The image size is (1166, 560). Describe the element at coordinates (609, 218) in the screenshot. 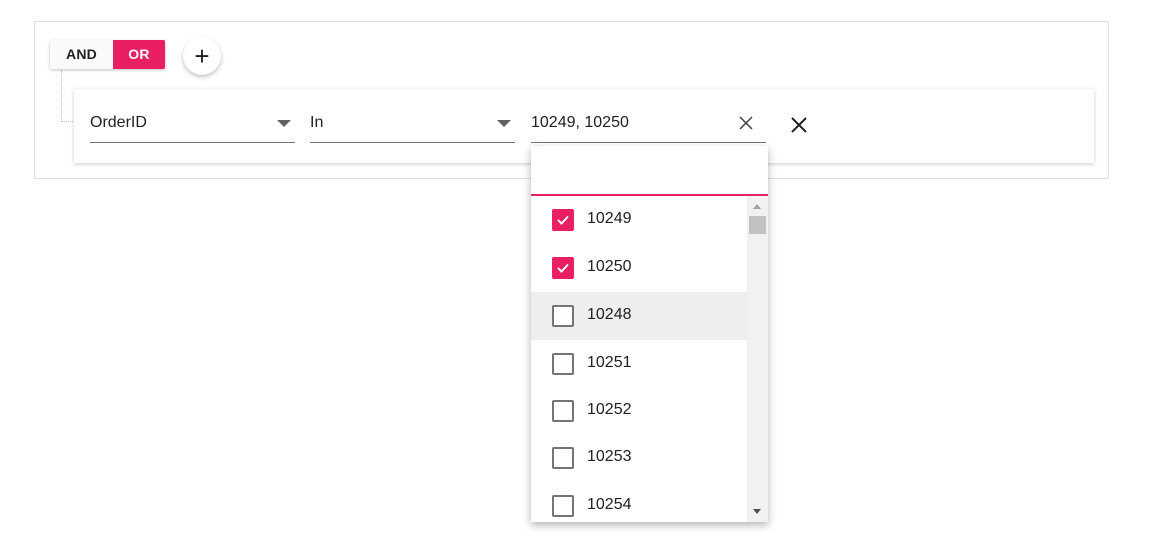

I see `list-item-label: 10249` at that location.